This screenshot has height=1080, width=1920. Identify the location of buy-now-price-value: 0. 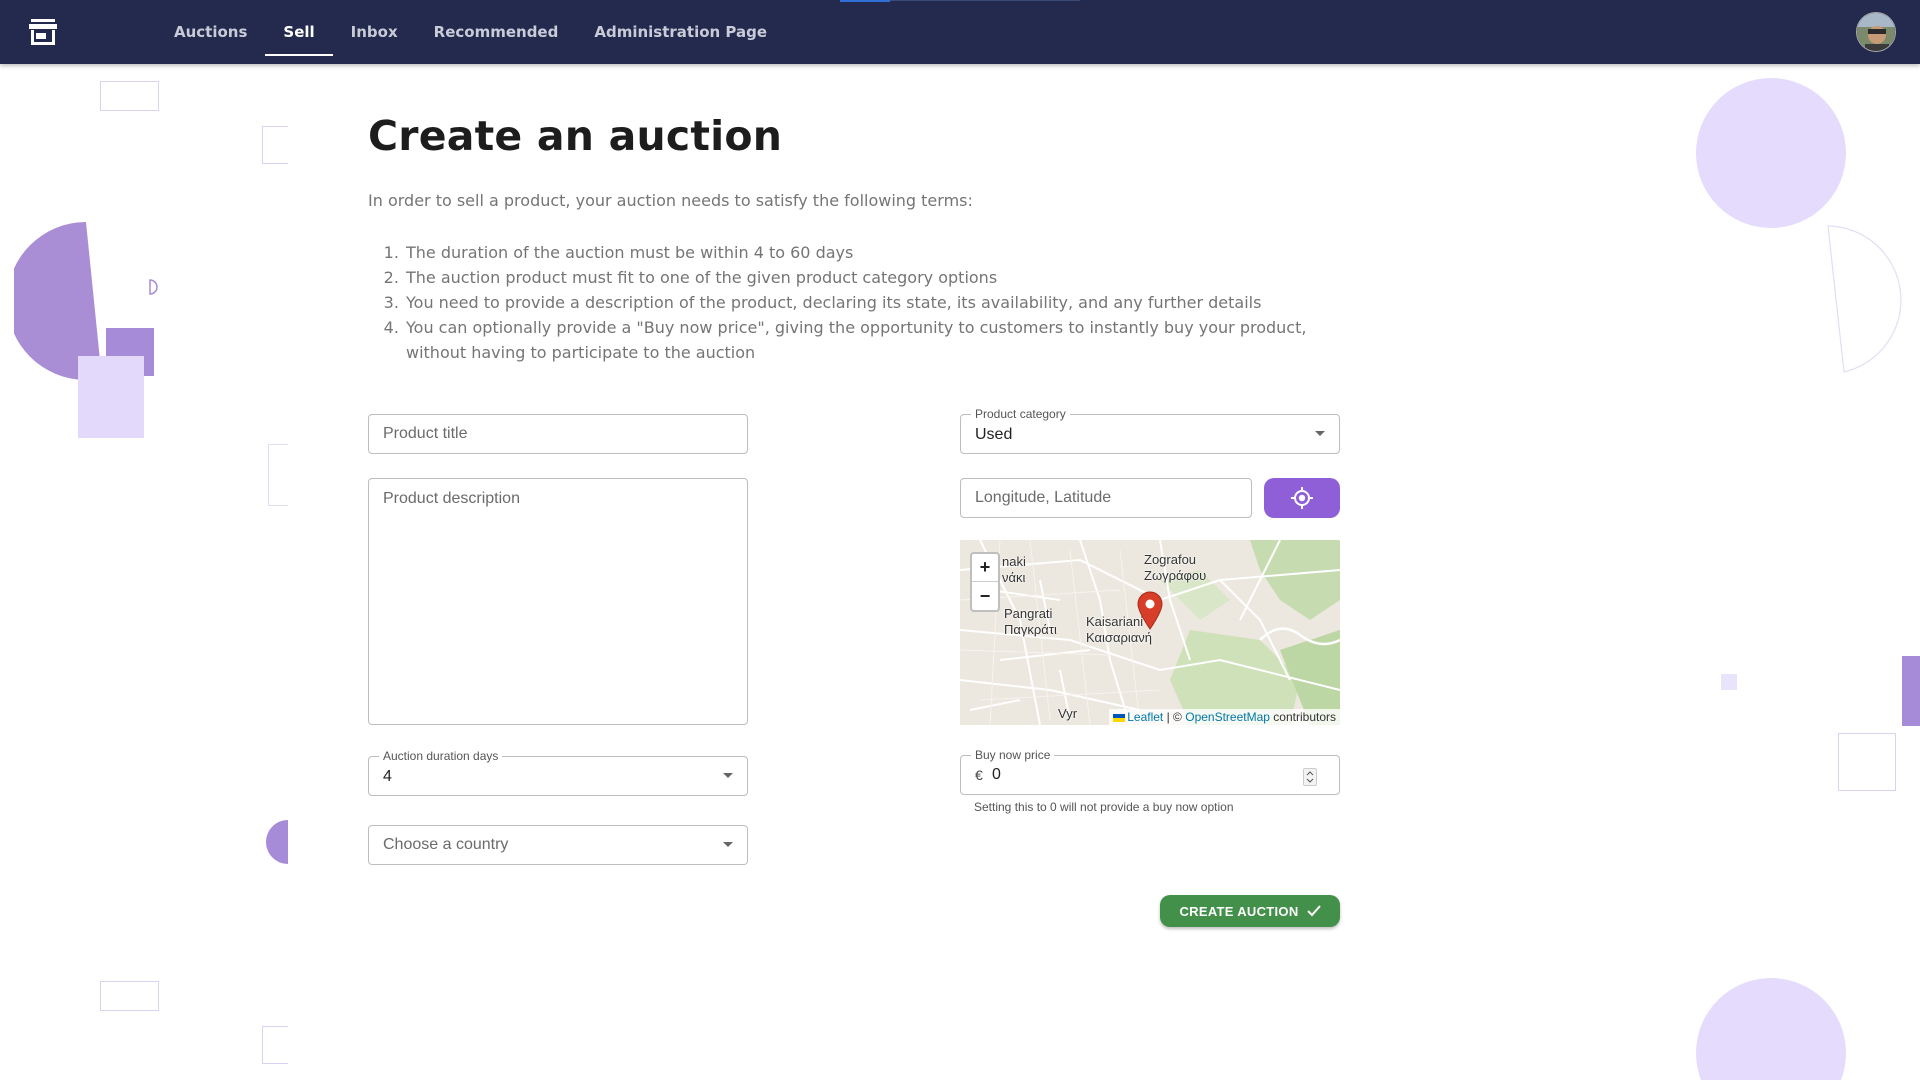
(996, 774).